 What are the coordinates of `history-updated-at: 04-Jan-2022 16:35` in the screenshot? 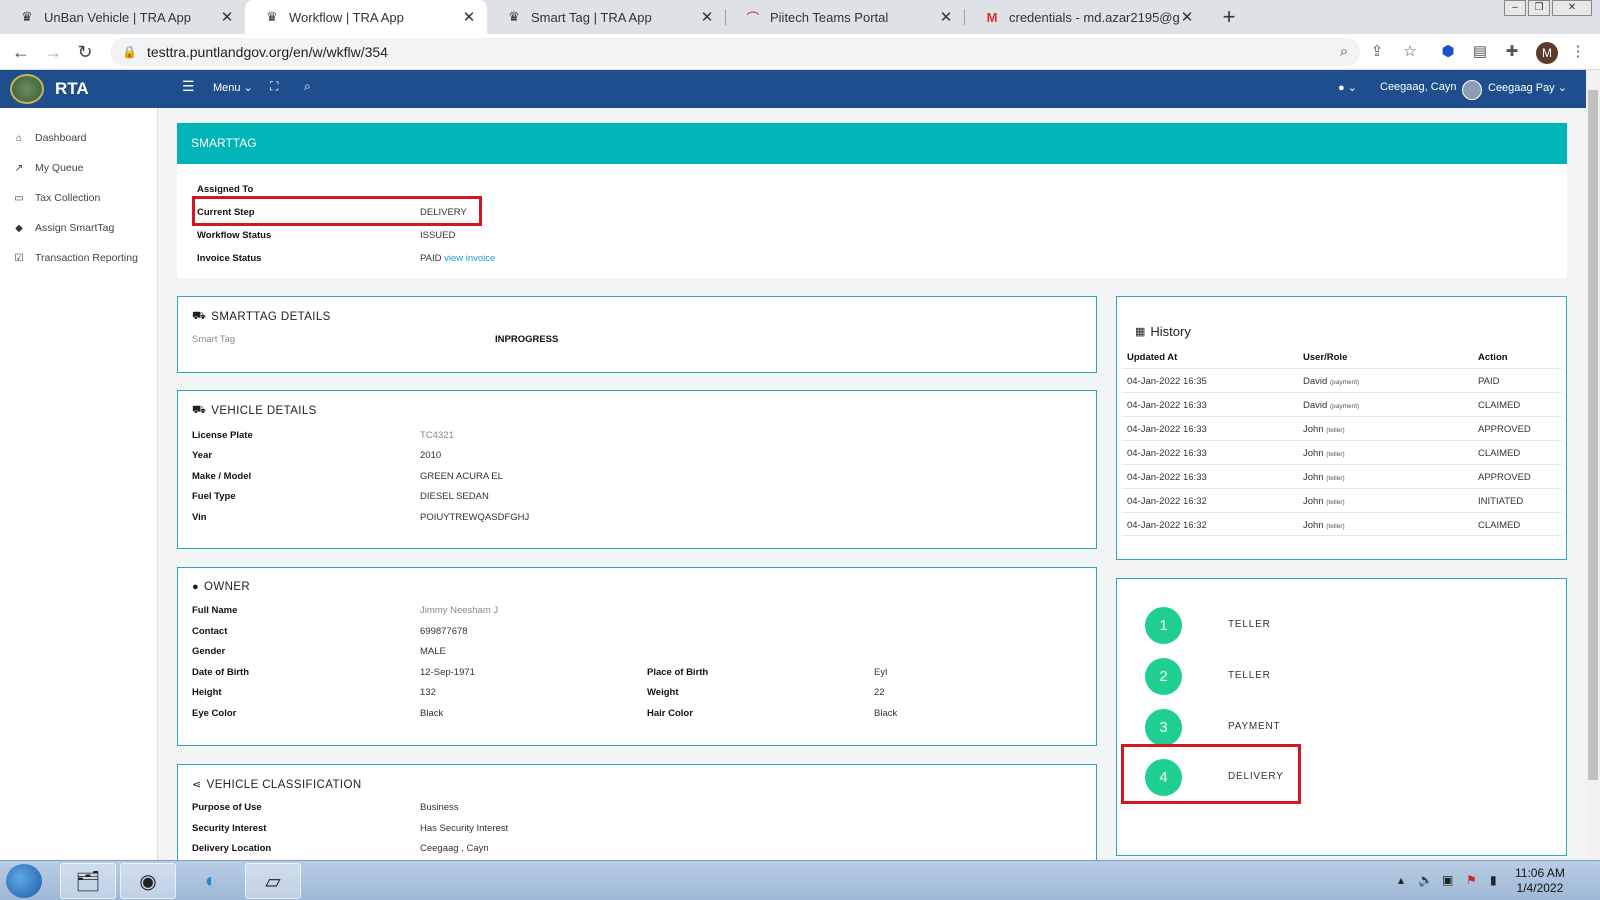 It's located at (1167, 381).